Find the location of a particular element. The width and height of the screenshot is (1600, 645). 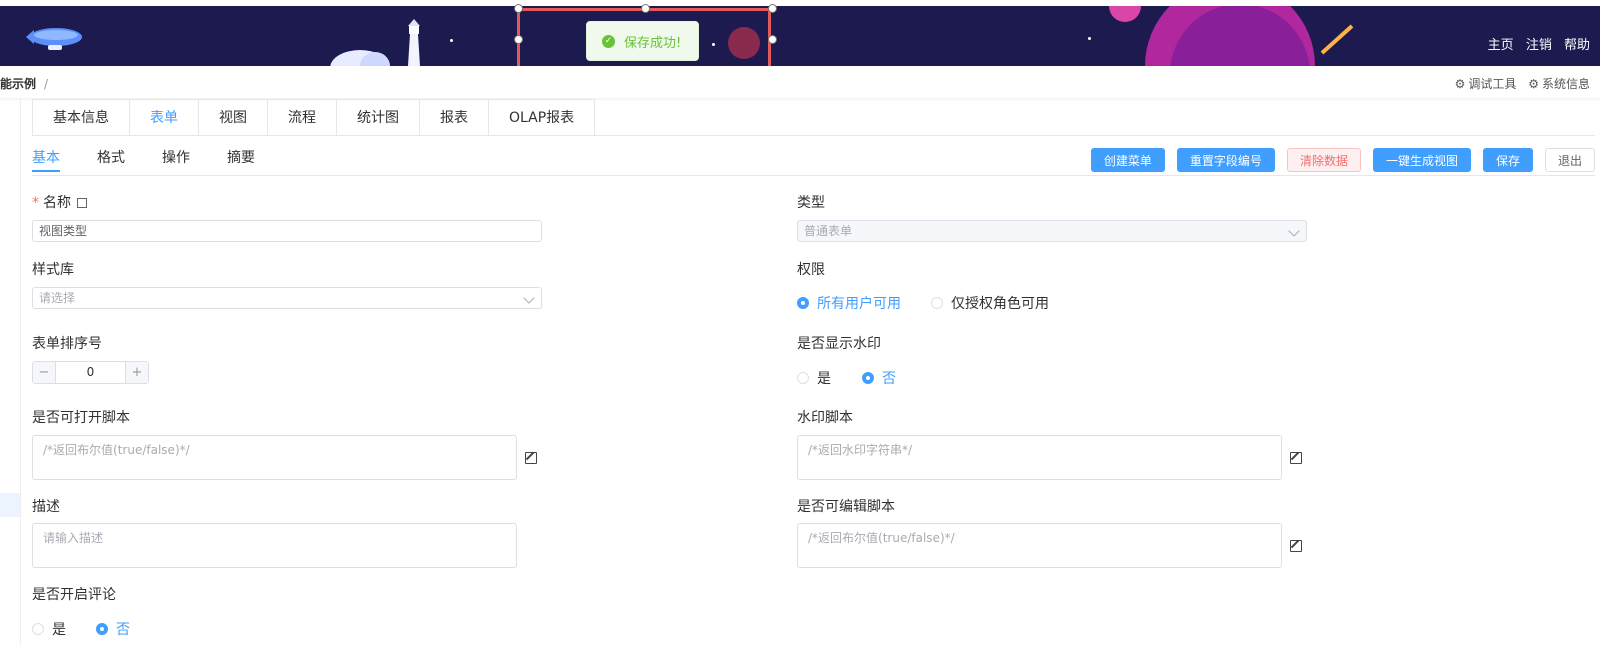

sort-number-stepper: − 0 + is located at coordinates (90, 372).